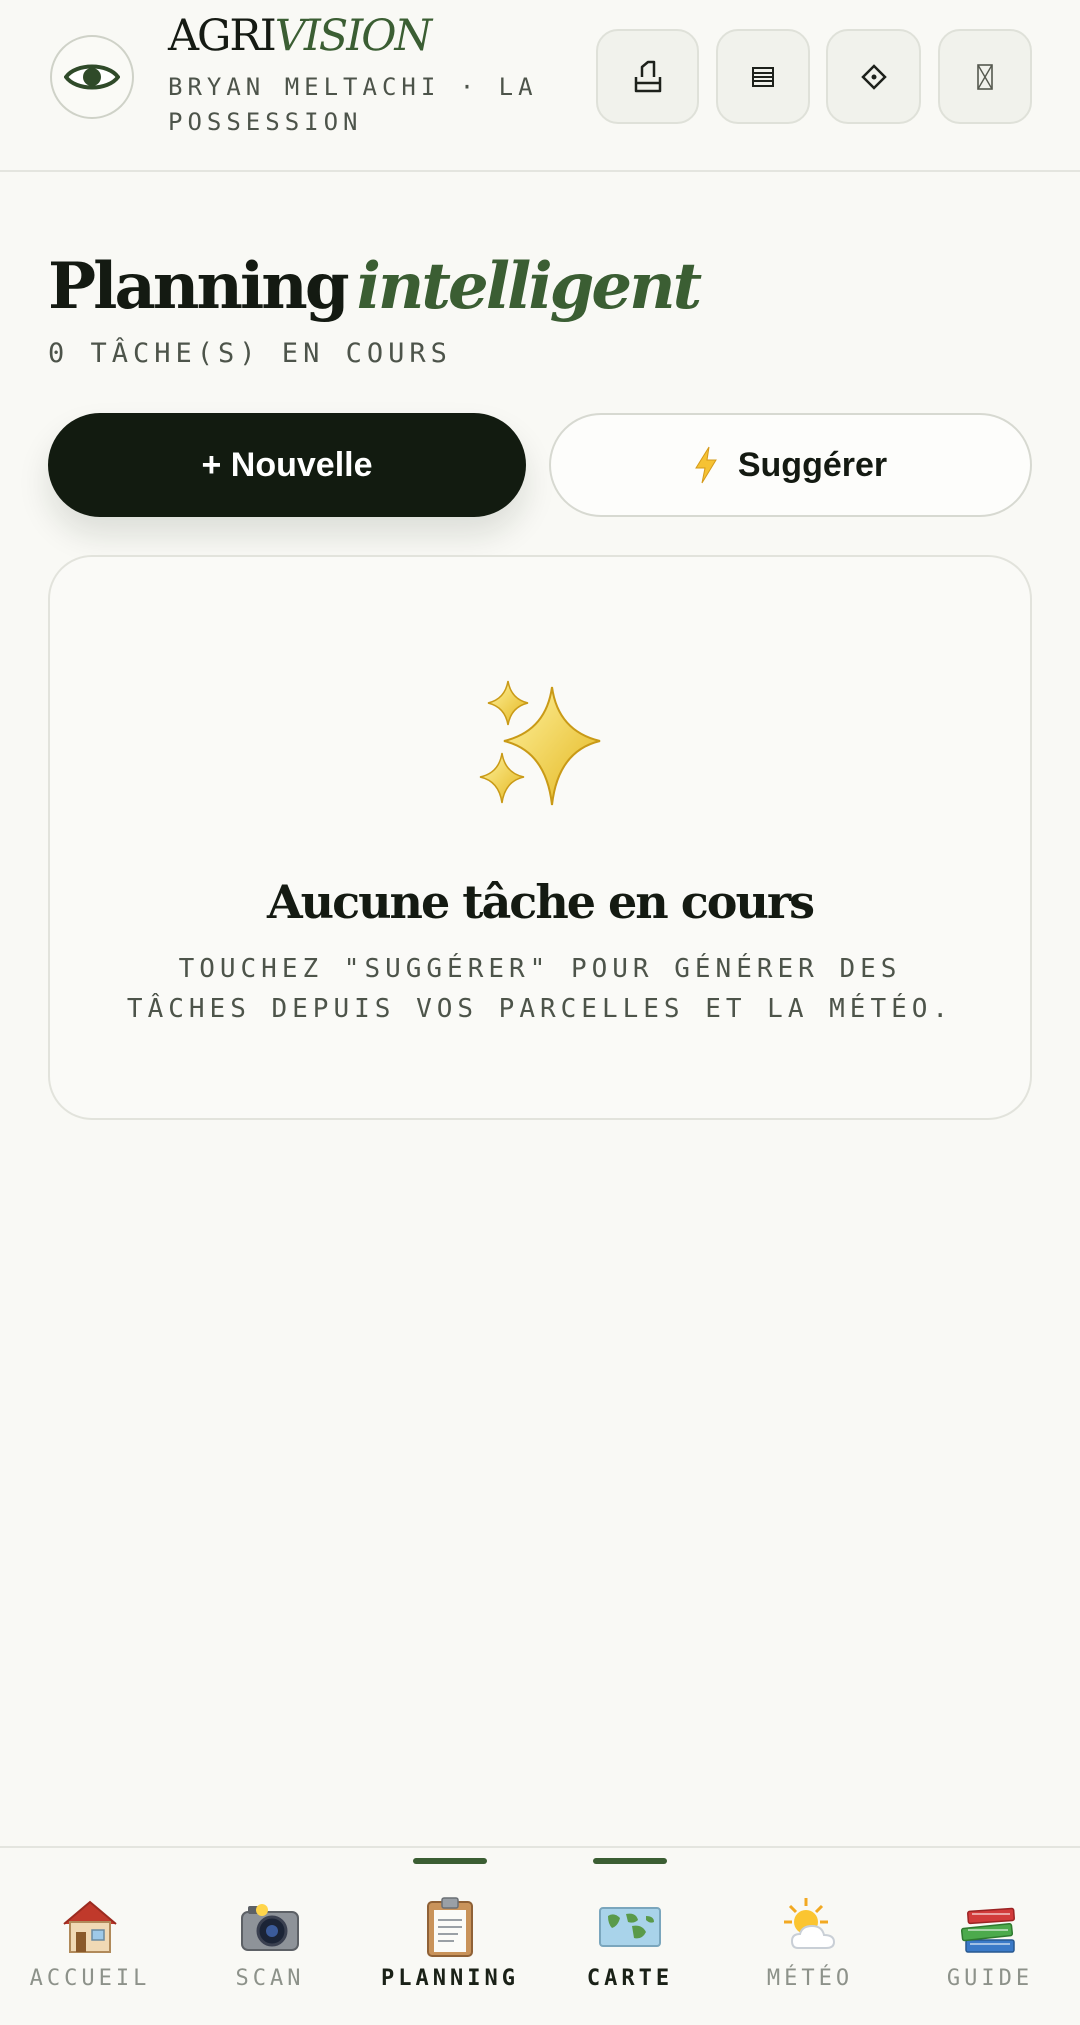 This screenshot has width=1080, height=2025. I want to click on export-icon, so click(647, 76).